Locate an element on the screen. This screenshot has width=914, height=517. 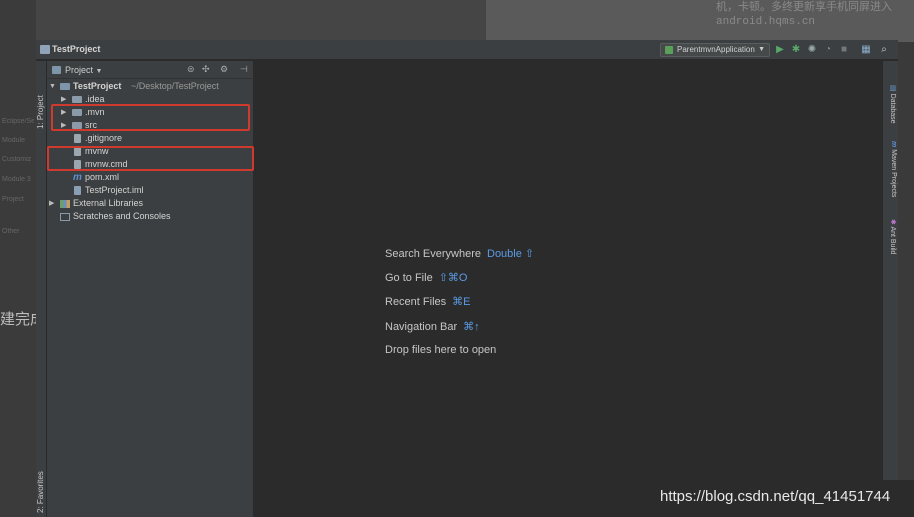
hint-go-to-file: Go to File ⇧⌘O is located at coordinates (426, 277).